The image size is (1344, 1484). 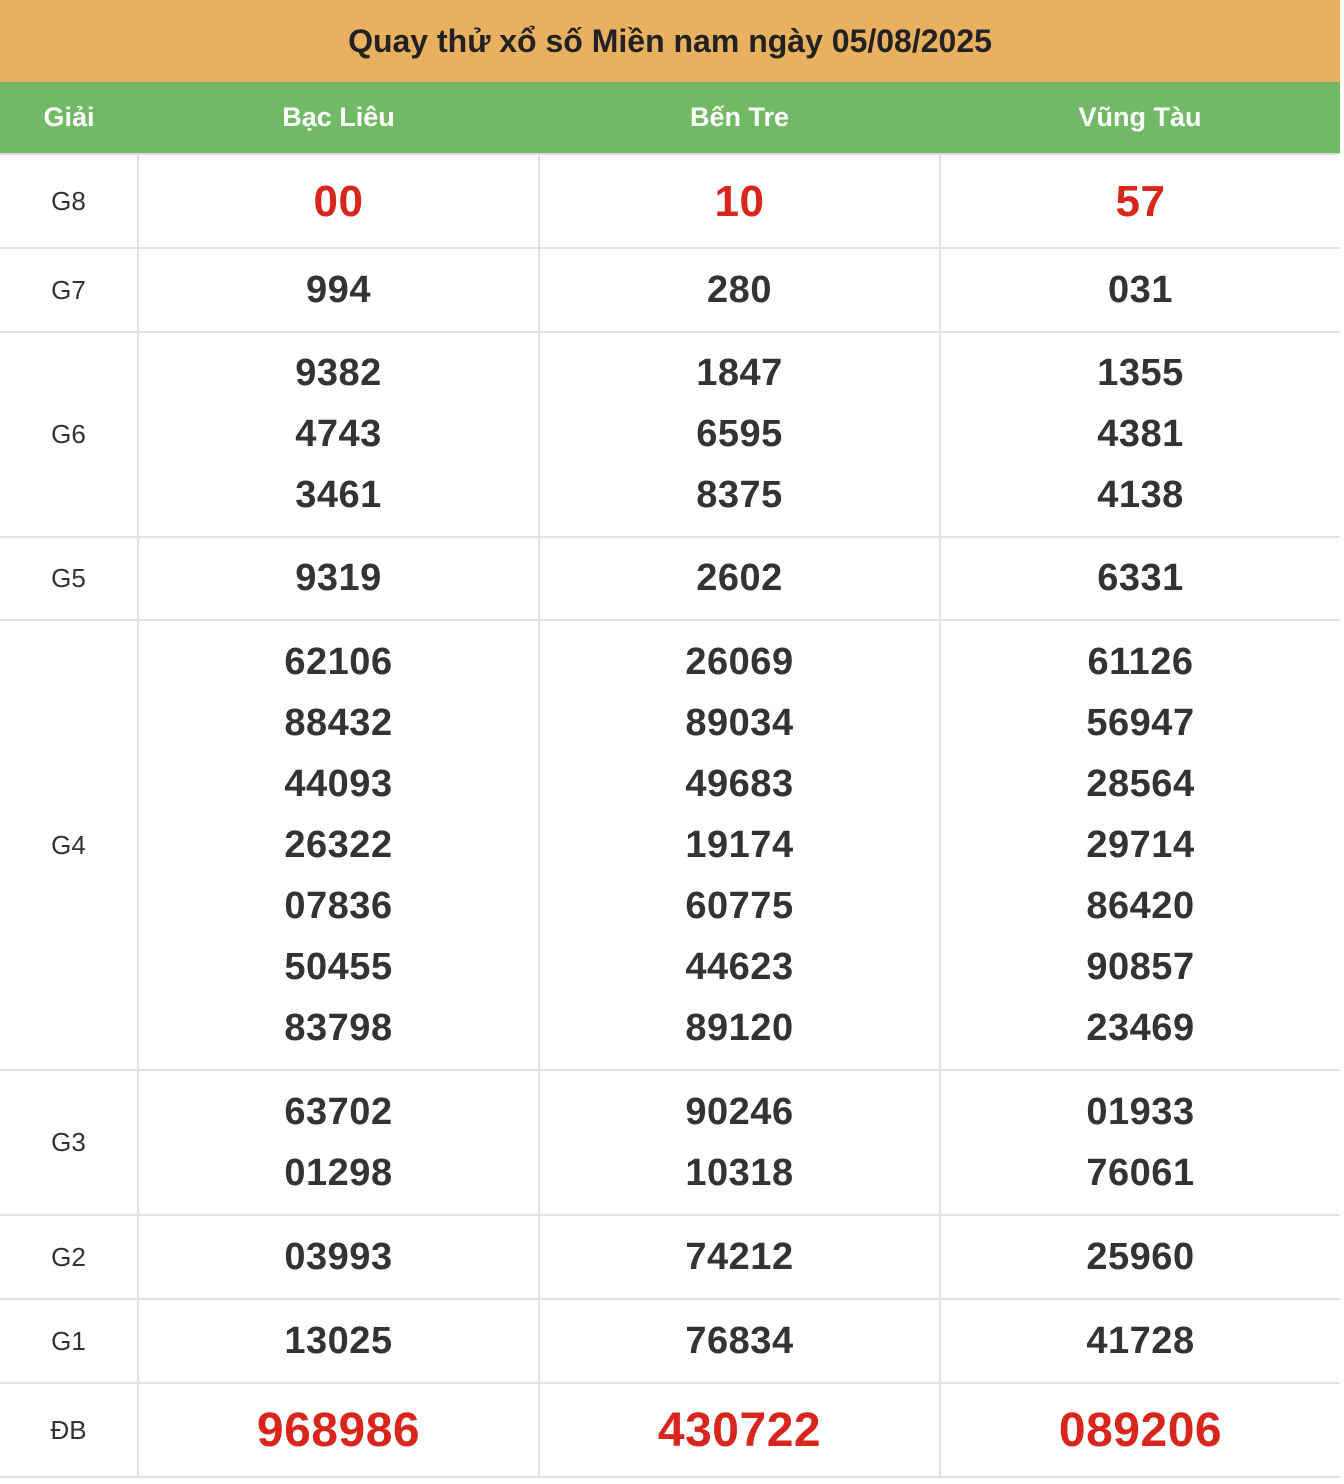 I want to click on result-cell-vung-tau: 61126 56947 28564 29714 86420 90857 23469, so click(x=1139, y=845).